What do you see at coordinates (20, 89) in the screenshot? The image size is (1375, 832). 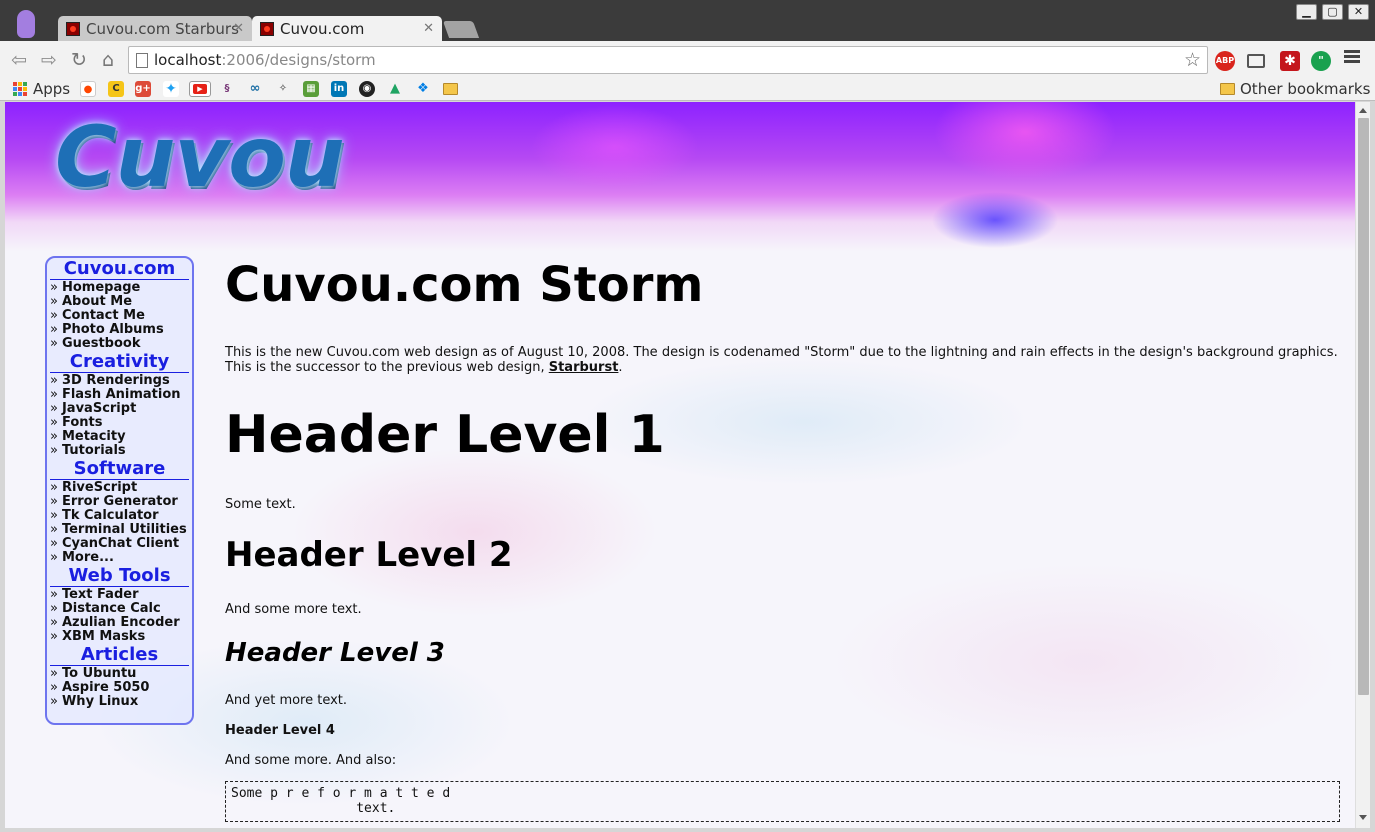 I see `apps-grid-icon` at bounding box center [20, 89].